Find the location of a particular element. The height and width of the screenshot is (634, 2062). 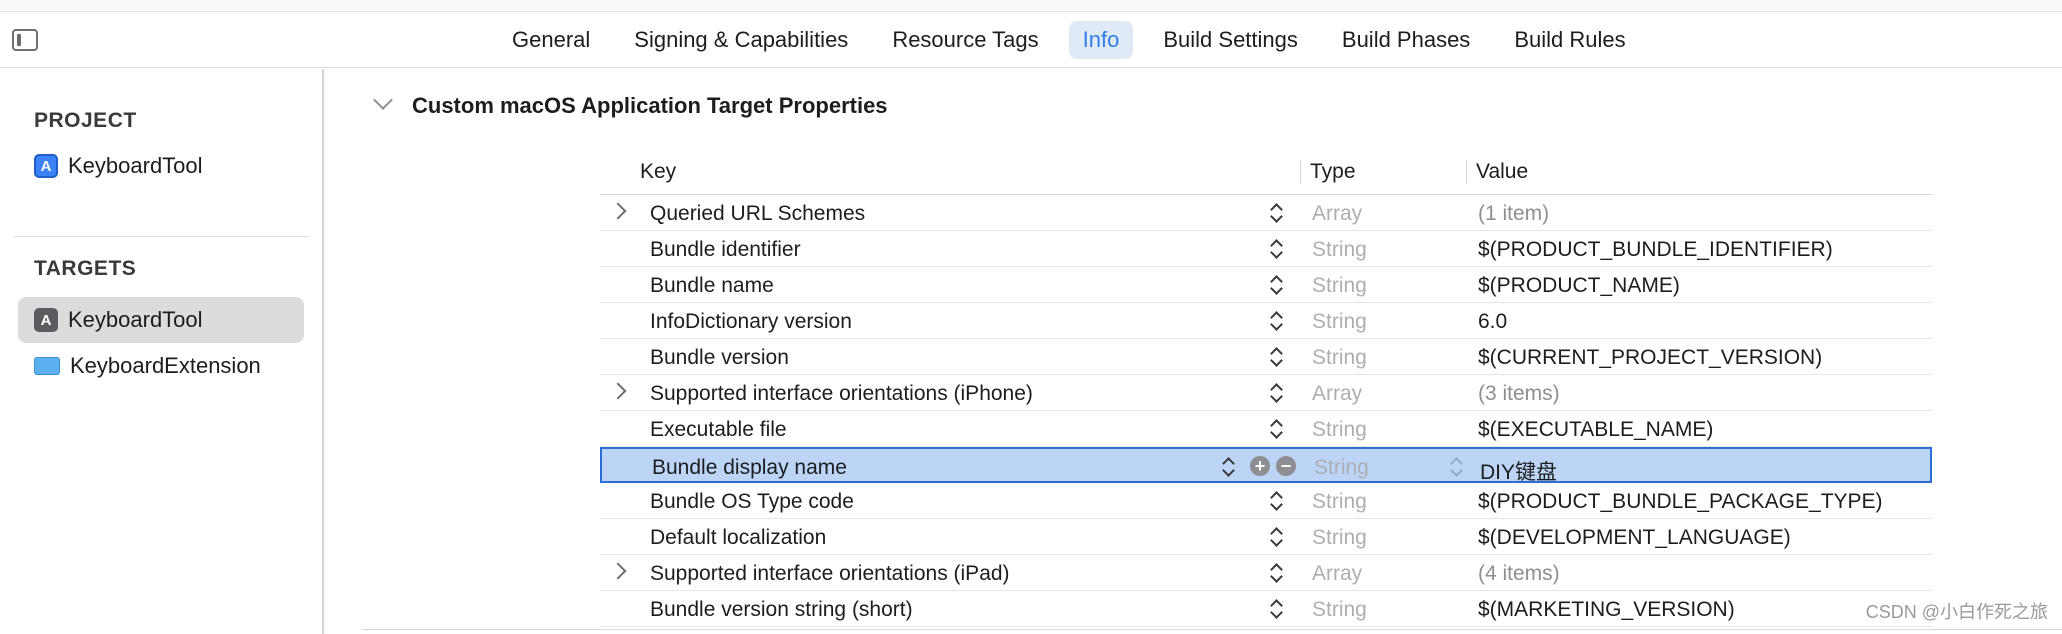

section-bottom-divider is located at coordinates (1212, 629).